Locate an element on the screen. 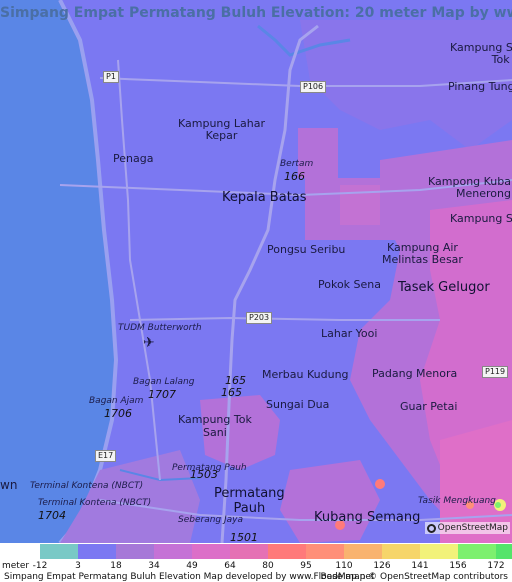 The height and width of the screenshot is (582, 512). legend-tick-label: 49 is located at coordinates (192, 566).